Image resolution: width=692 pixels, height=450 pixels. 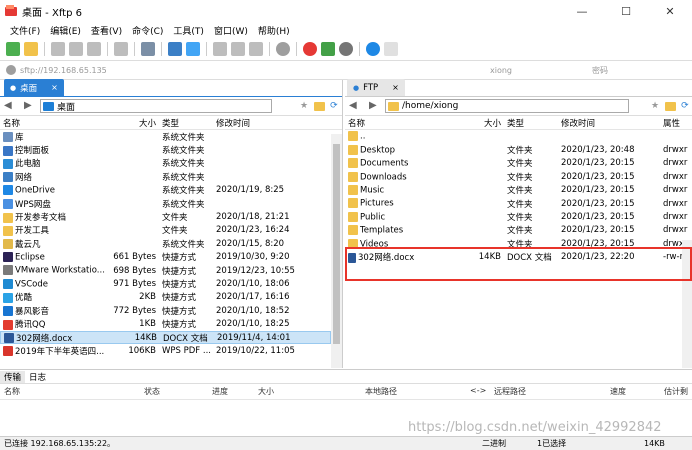 What do you see at coordinates (618, 391) in the screenshot?
I see `col-speed: 速度` at bounding box center [618, 391].